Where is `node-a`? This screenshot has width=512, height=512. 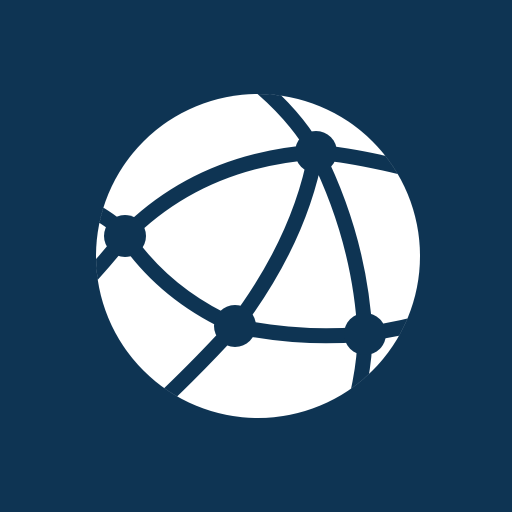 node-a is located at coordinates (125, 236).